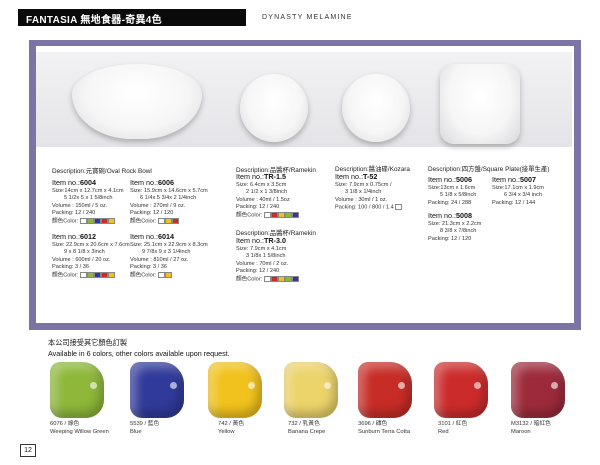  What do you see at coordinates (489, 169) in the screenshot?
I see `square-description: Description:四方盤/Square Plate(接單生產)` at bounding box center [489, 169].